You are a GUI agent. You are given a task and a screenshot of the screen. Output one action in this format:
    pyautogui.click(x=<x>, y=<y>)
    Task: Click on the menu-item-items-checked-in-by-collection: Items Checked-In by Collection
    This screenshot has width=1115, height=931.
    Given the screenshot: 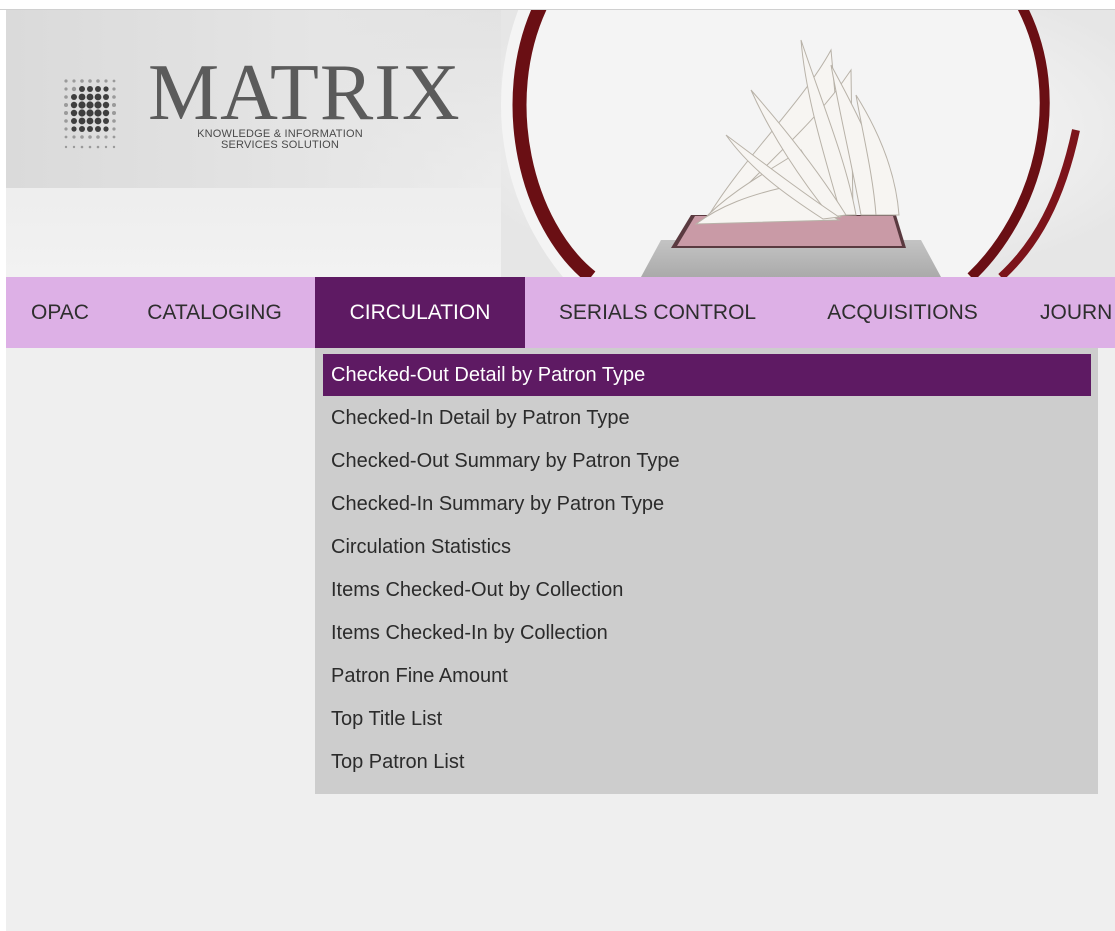 What is the action you would take?
    pyautogui.click(x=707, y=633)
    